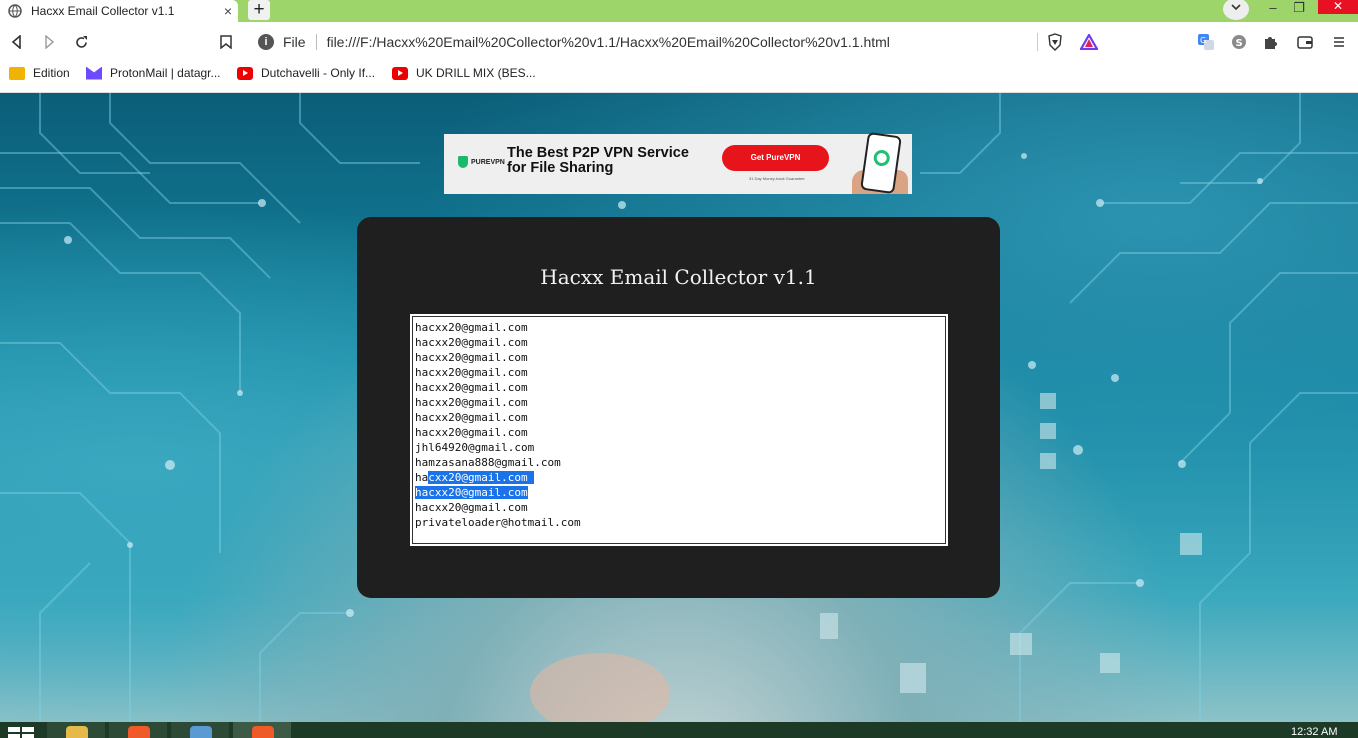  Describe the element at coordinates (498, 522) in the screenshot. I see `email-text: privateloader@hotmail.com` at that location.